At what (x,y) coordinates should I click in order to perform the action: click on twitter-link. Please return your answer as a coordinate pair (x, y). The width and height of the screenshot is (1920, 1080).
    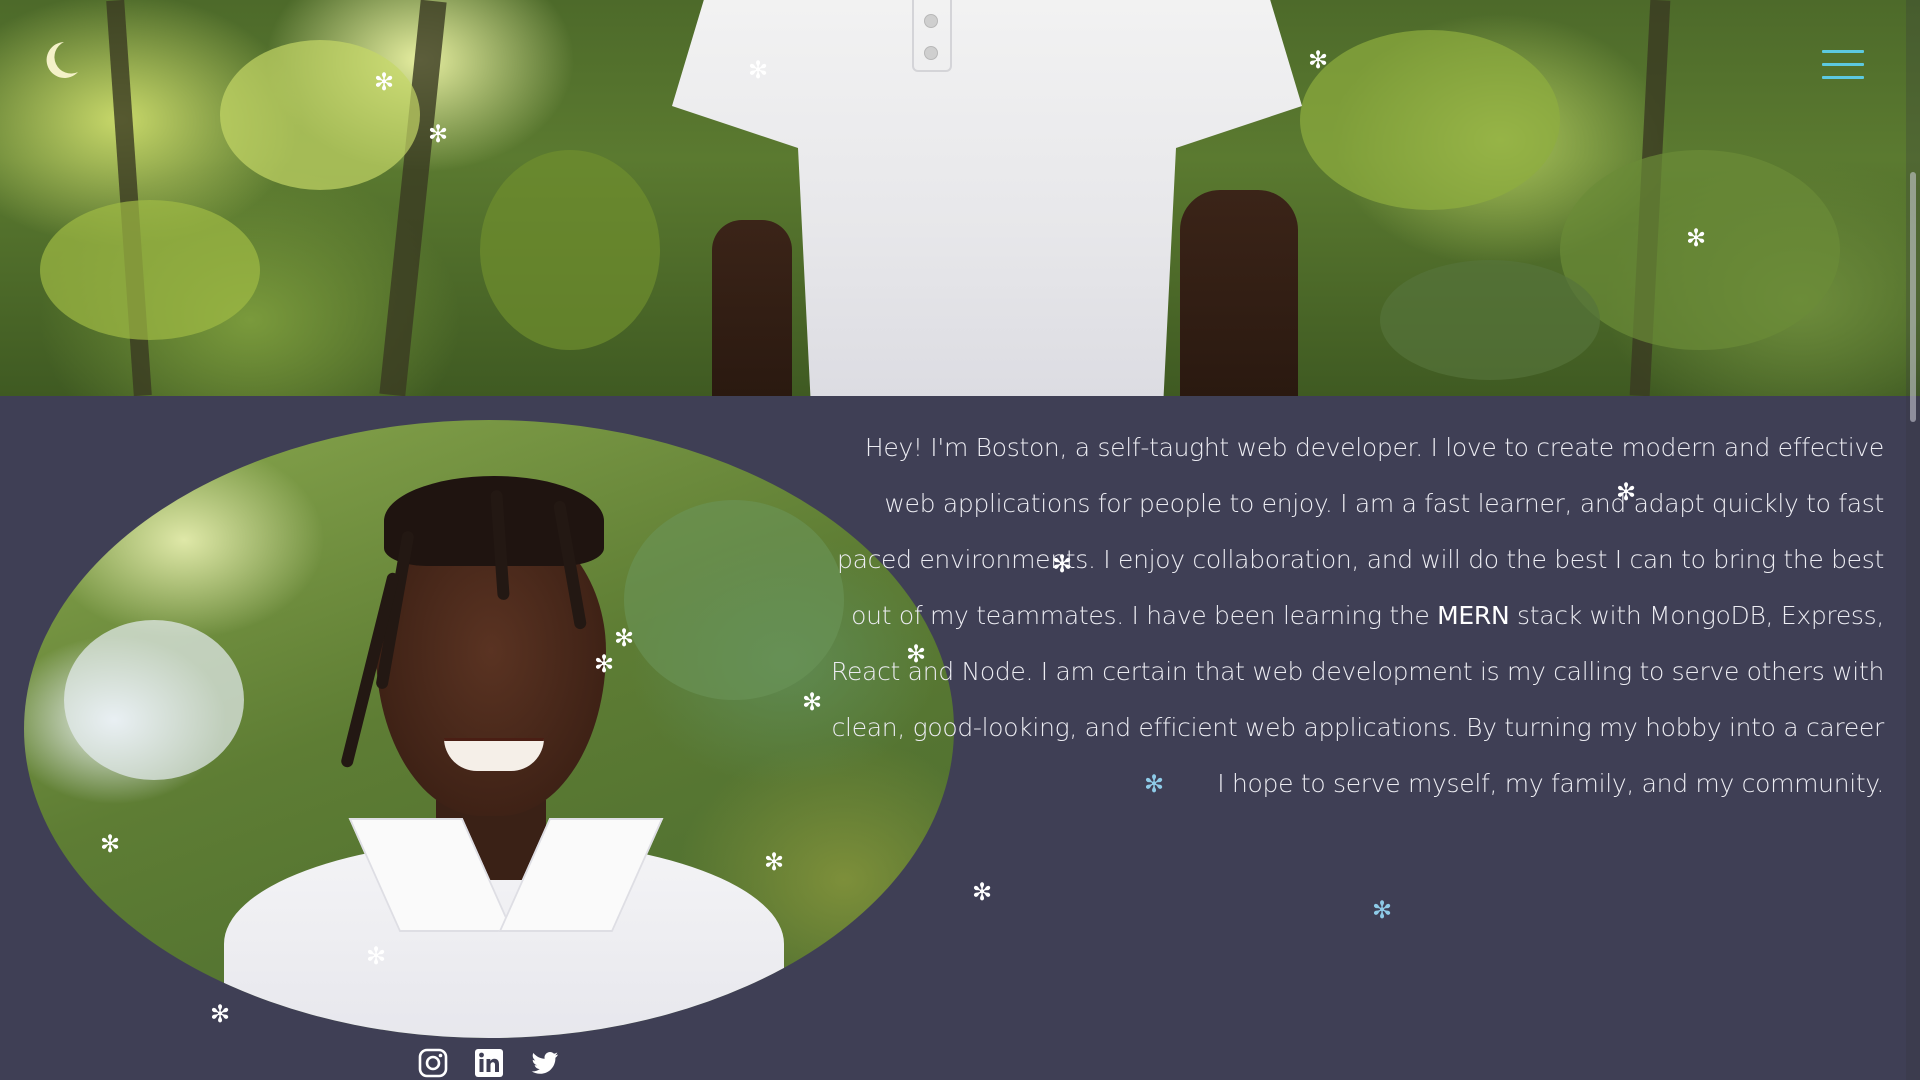
    Looking at the image, I should click on (545, 1063).